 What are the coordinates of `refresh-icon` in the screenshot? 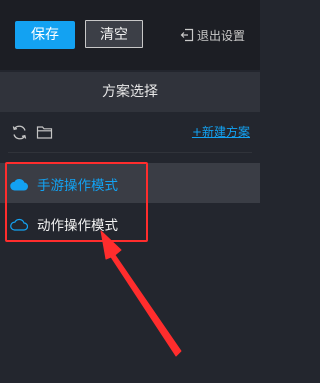 It's located at (19, 134).